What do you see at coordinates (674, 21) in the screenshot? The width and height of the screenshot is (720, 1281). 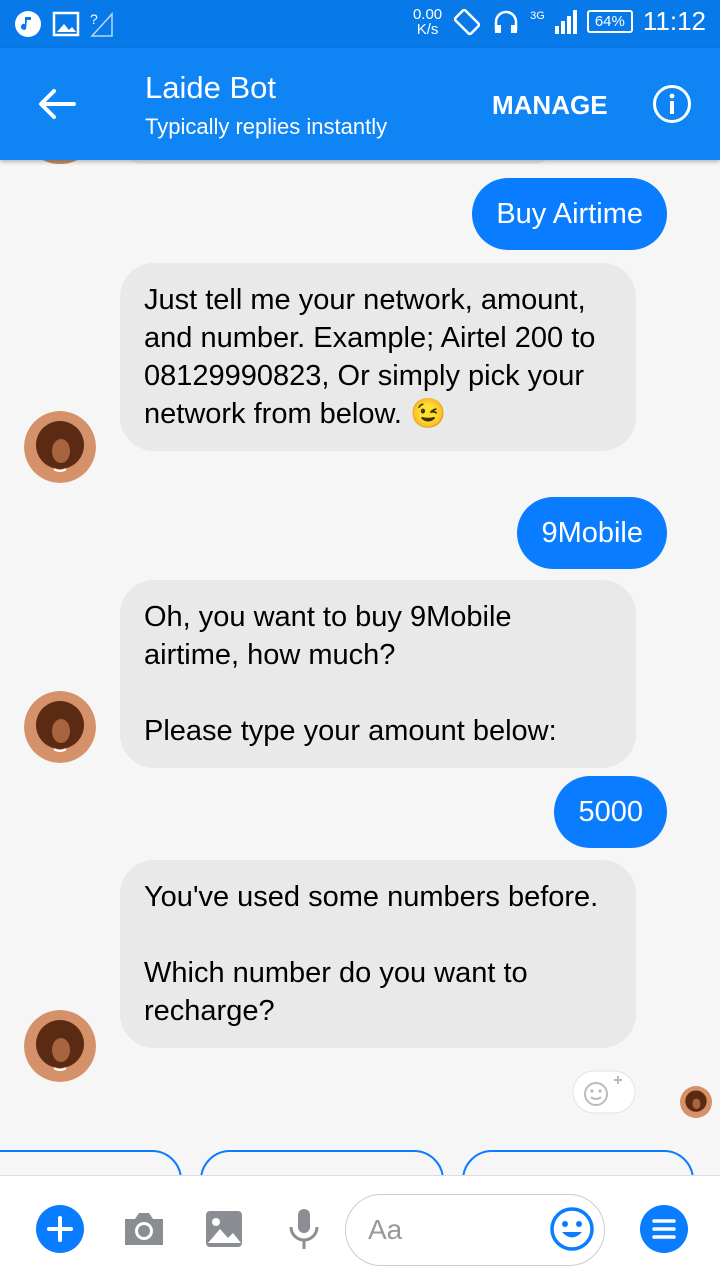 I see `clock: 11:12` at bounding box center [674, 21].